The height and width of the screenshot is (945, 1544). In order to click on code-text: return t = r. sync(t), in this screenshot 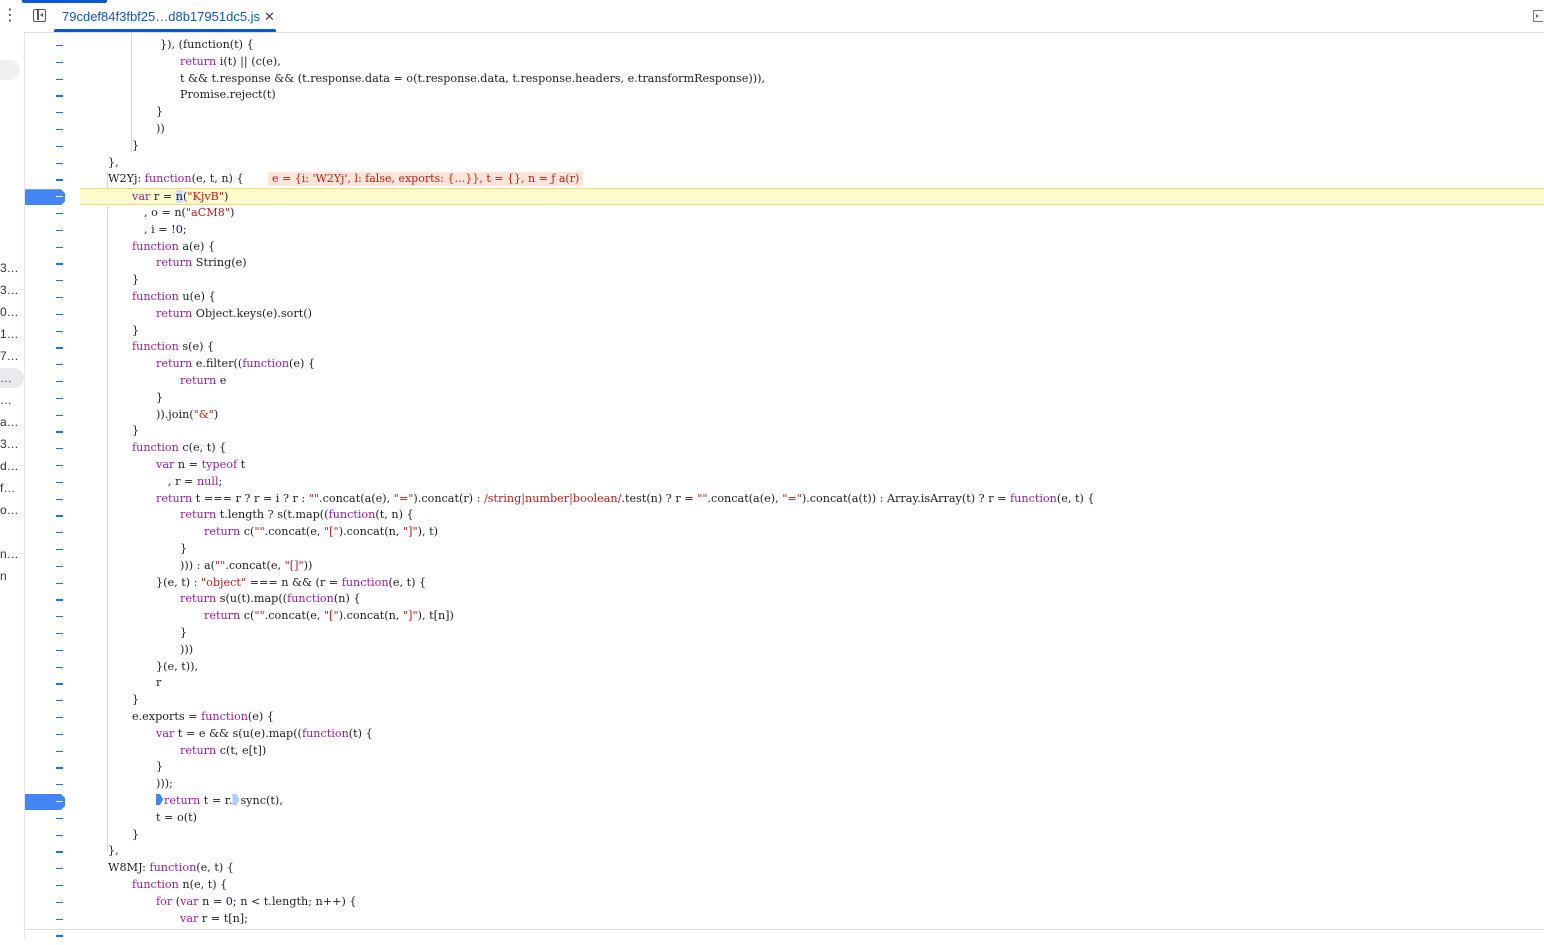, I will do `click(219, 801)`.